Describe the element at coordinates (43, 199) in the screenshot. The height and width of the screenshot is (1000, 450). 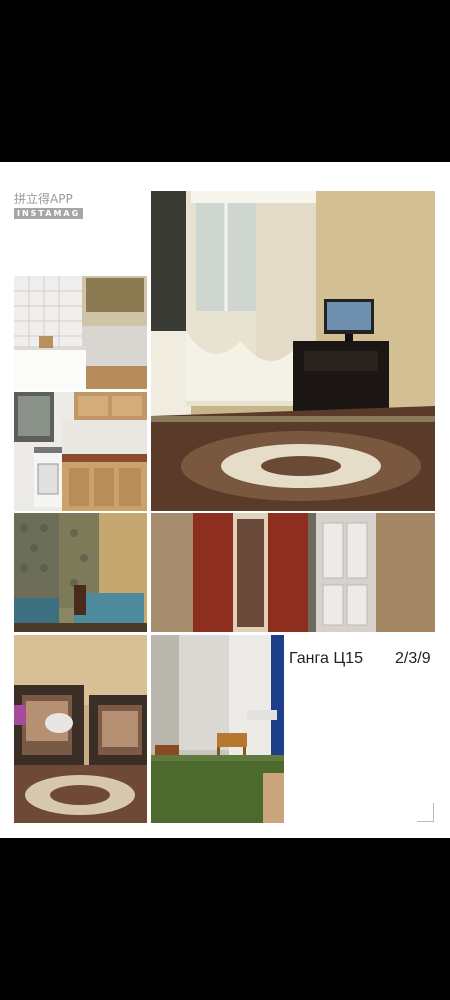
I see `app-watermark: 拼立得APP` at that location.